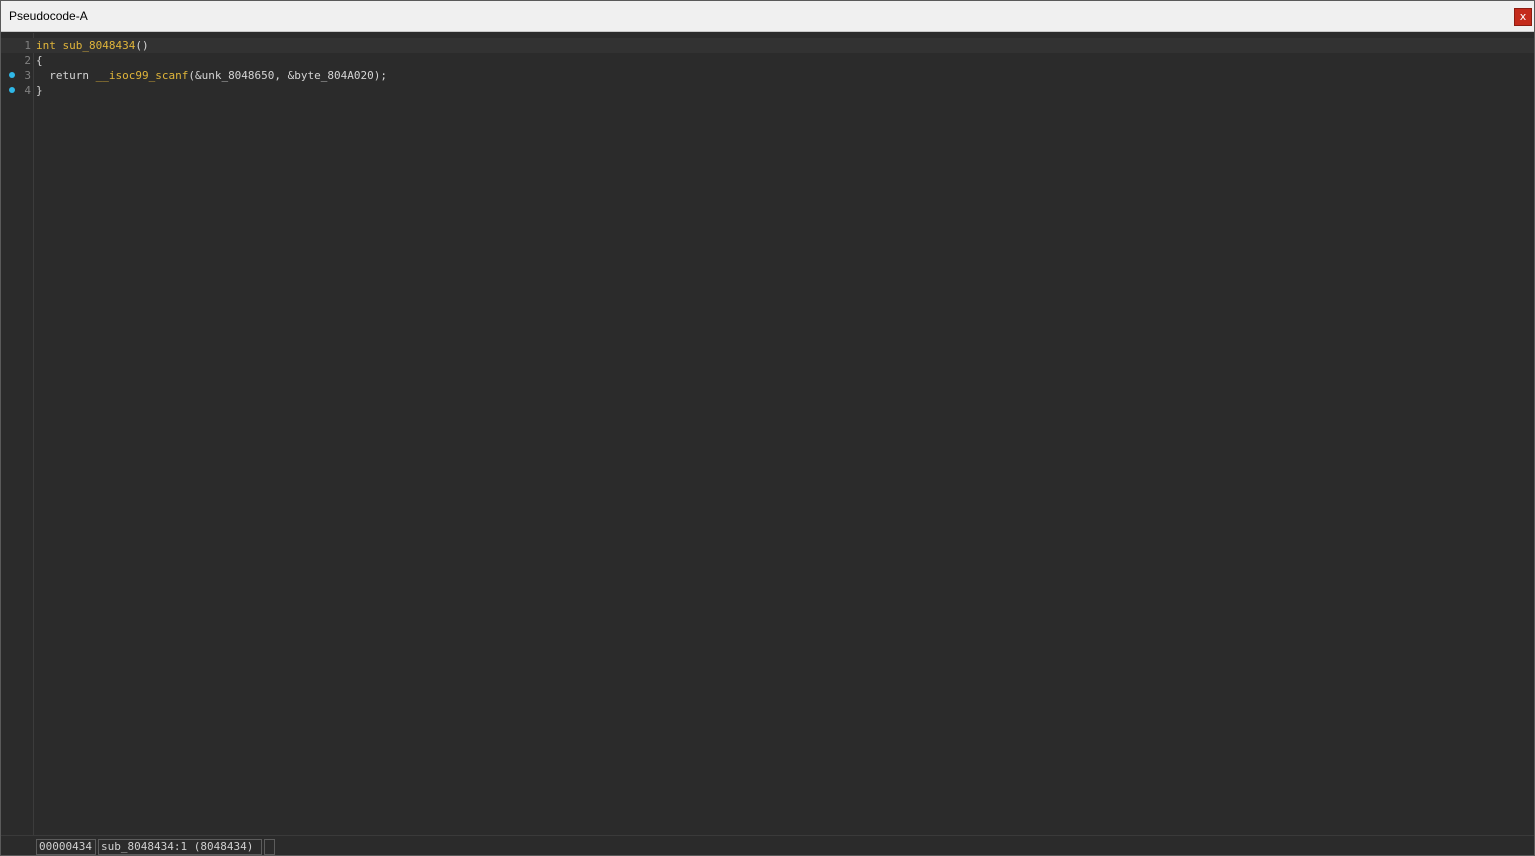 Image resolution: width=1535 pixels, height=856 pixels. What do you see at coordinates (17, 434) in the screenshot?
I see `line-gutter` at bounding box center [17, 434].